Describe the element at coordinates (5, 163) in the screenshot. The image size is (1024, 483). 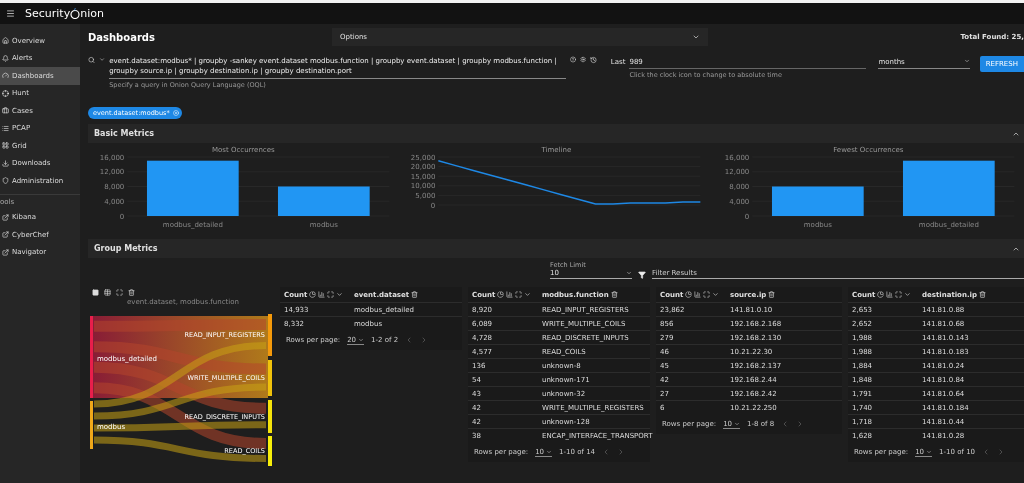
I see `download-icon` at that location.